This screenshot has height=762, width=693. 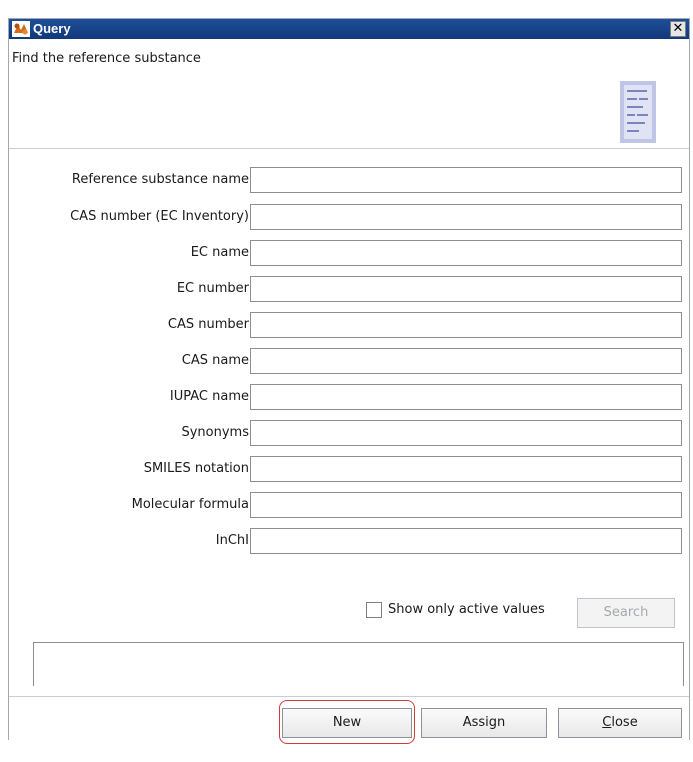 I want to click on field-label: CAS number (EC Inventory), so click(x=159, y=216).